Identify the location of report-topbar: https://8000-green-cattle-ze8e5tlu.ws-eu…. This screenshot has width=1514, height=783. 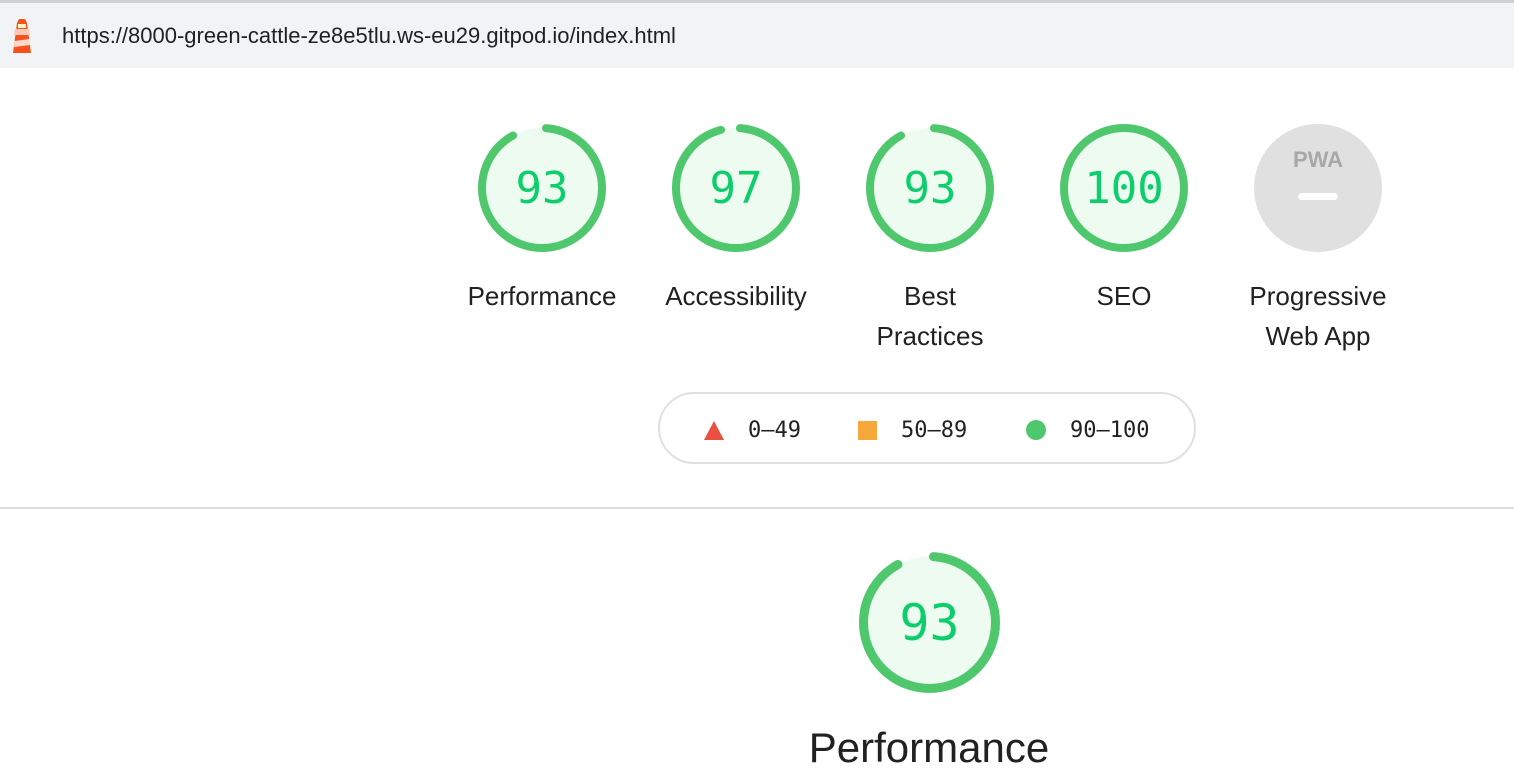
(757, 35).